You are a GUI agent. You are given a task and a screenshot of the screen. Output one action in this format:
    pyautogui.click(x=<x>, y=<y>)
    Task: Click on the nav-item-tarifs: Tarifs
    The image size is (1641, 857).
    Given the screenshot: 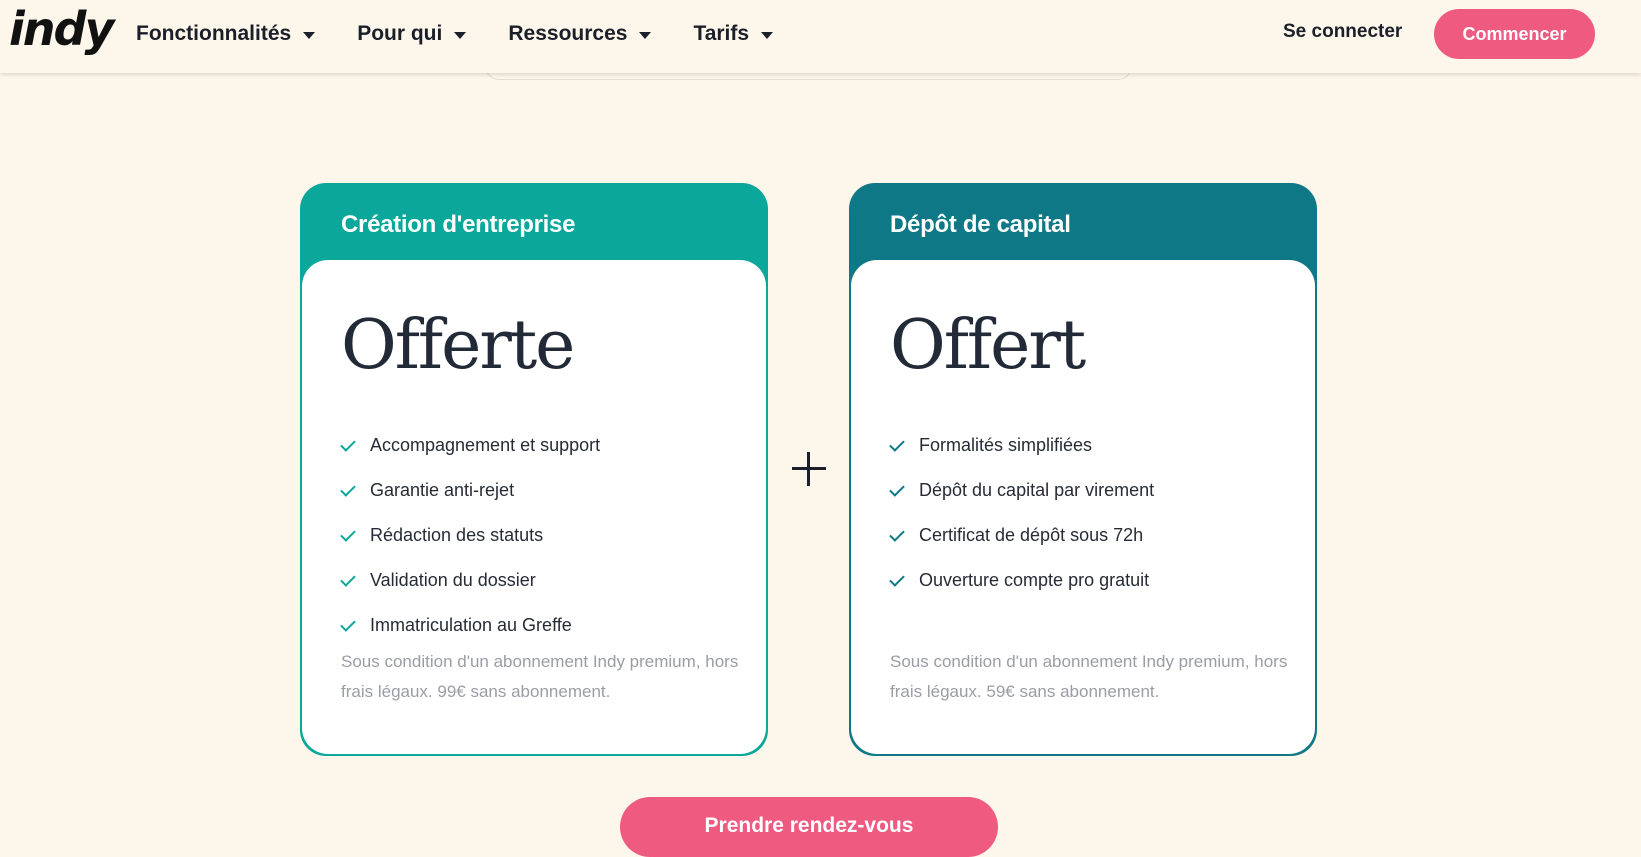 What is the action you would take?
    pyautogui.click(x=733, y=34)
    